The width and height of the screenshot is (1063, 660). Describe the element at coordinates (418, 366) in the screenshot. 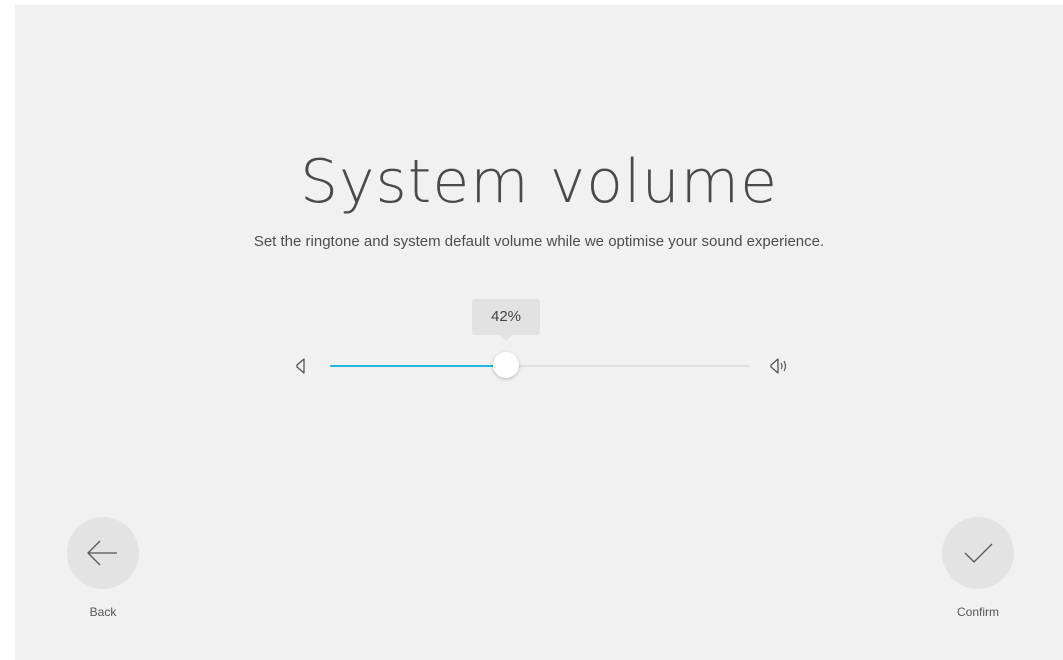

I see `volume-slider-fill` at that location.